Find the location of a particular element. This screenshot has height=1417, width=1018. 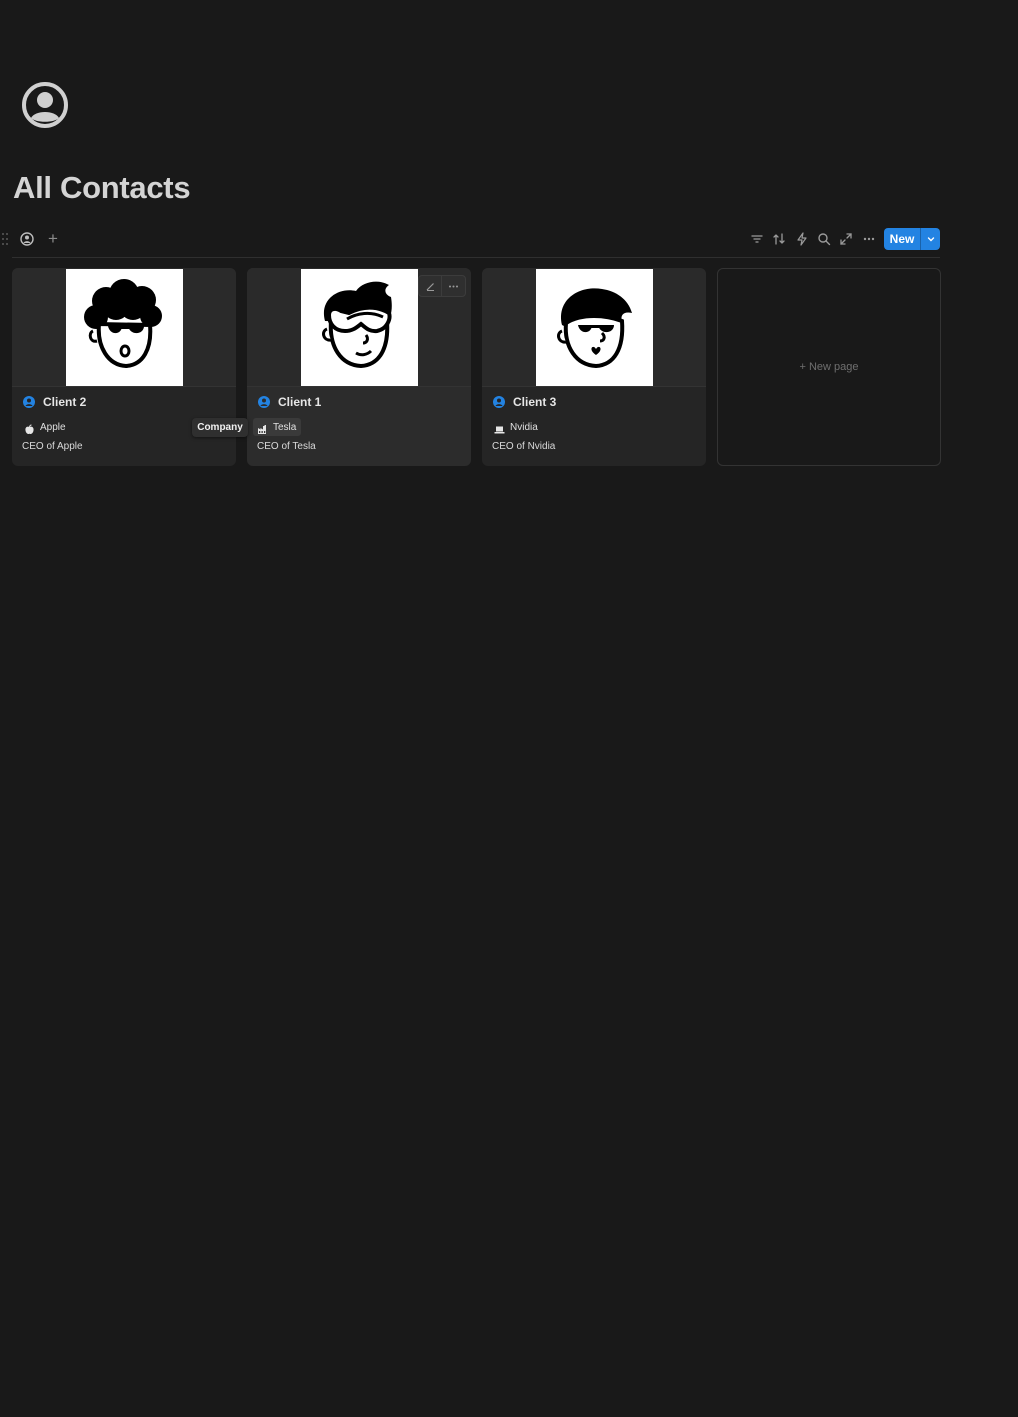

gallery-card-client-1: Client 1 Tesla CEO of Tesla is located at coordinates (359, 367).